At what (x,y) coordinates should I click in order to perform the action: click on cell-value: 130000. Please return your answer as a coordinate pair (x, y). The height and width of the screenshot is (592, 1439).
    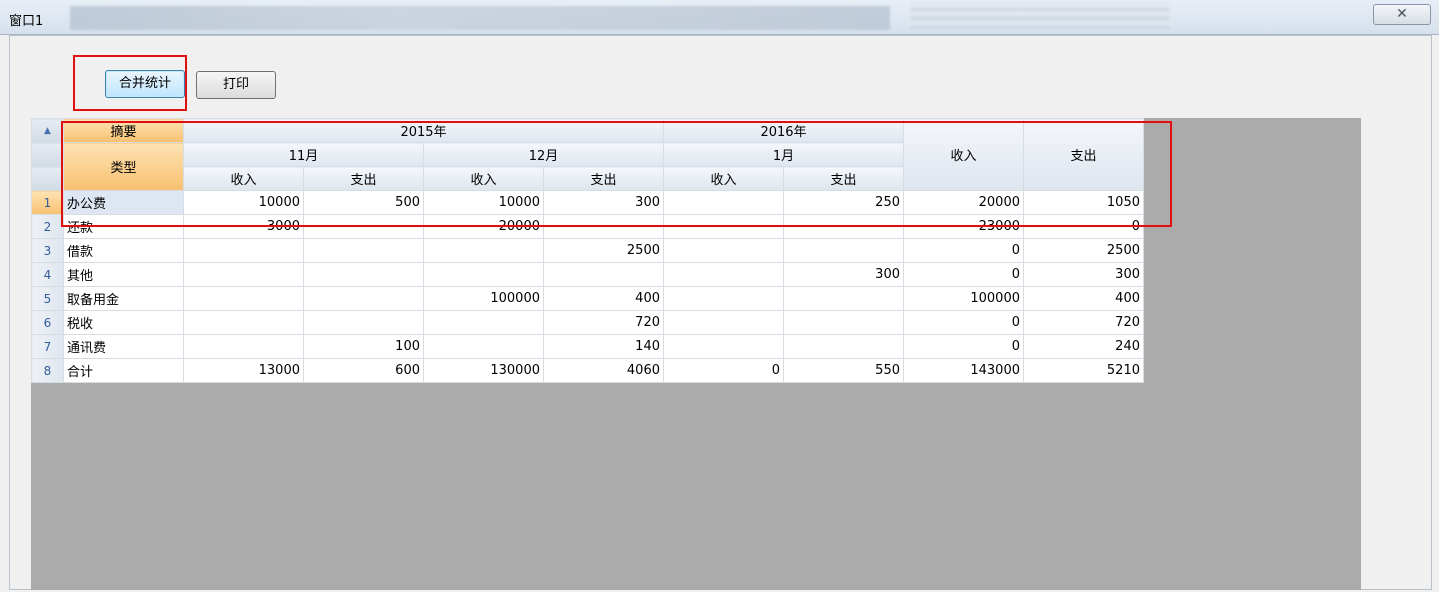
    Looking at the image, I should click on (483, 370).